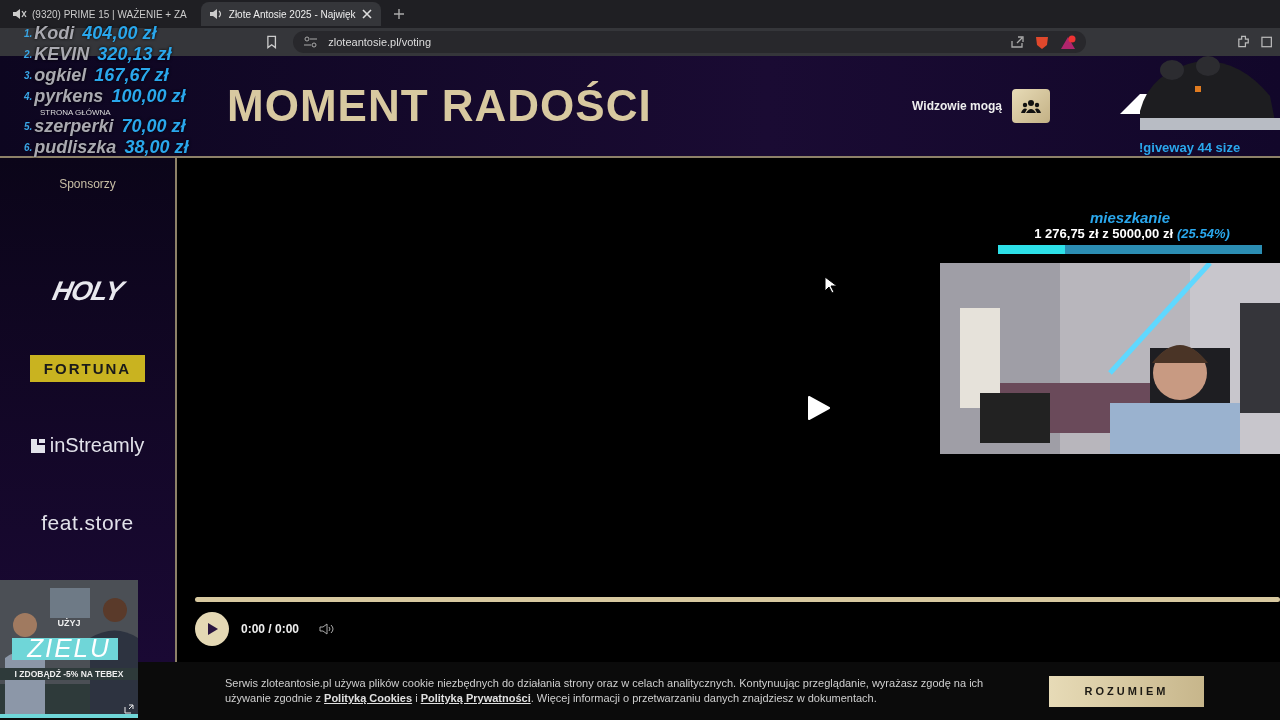 This screenshot has height=720, width=1280. What do you see at coordinates (54, 33) in the screenshot?
I see `donor-name: Kodi` at bounding box center [54, 33].